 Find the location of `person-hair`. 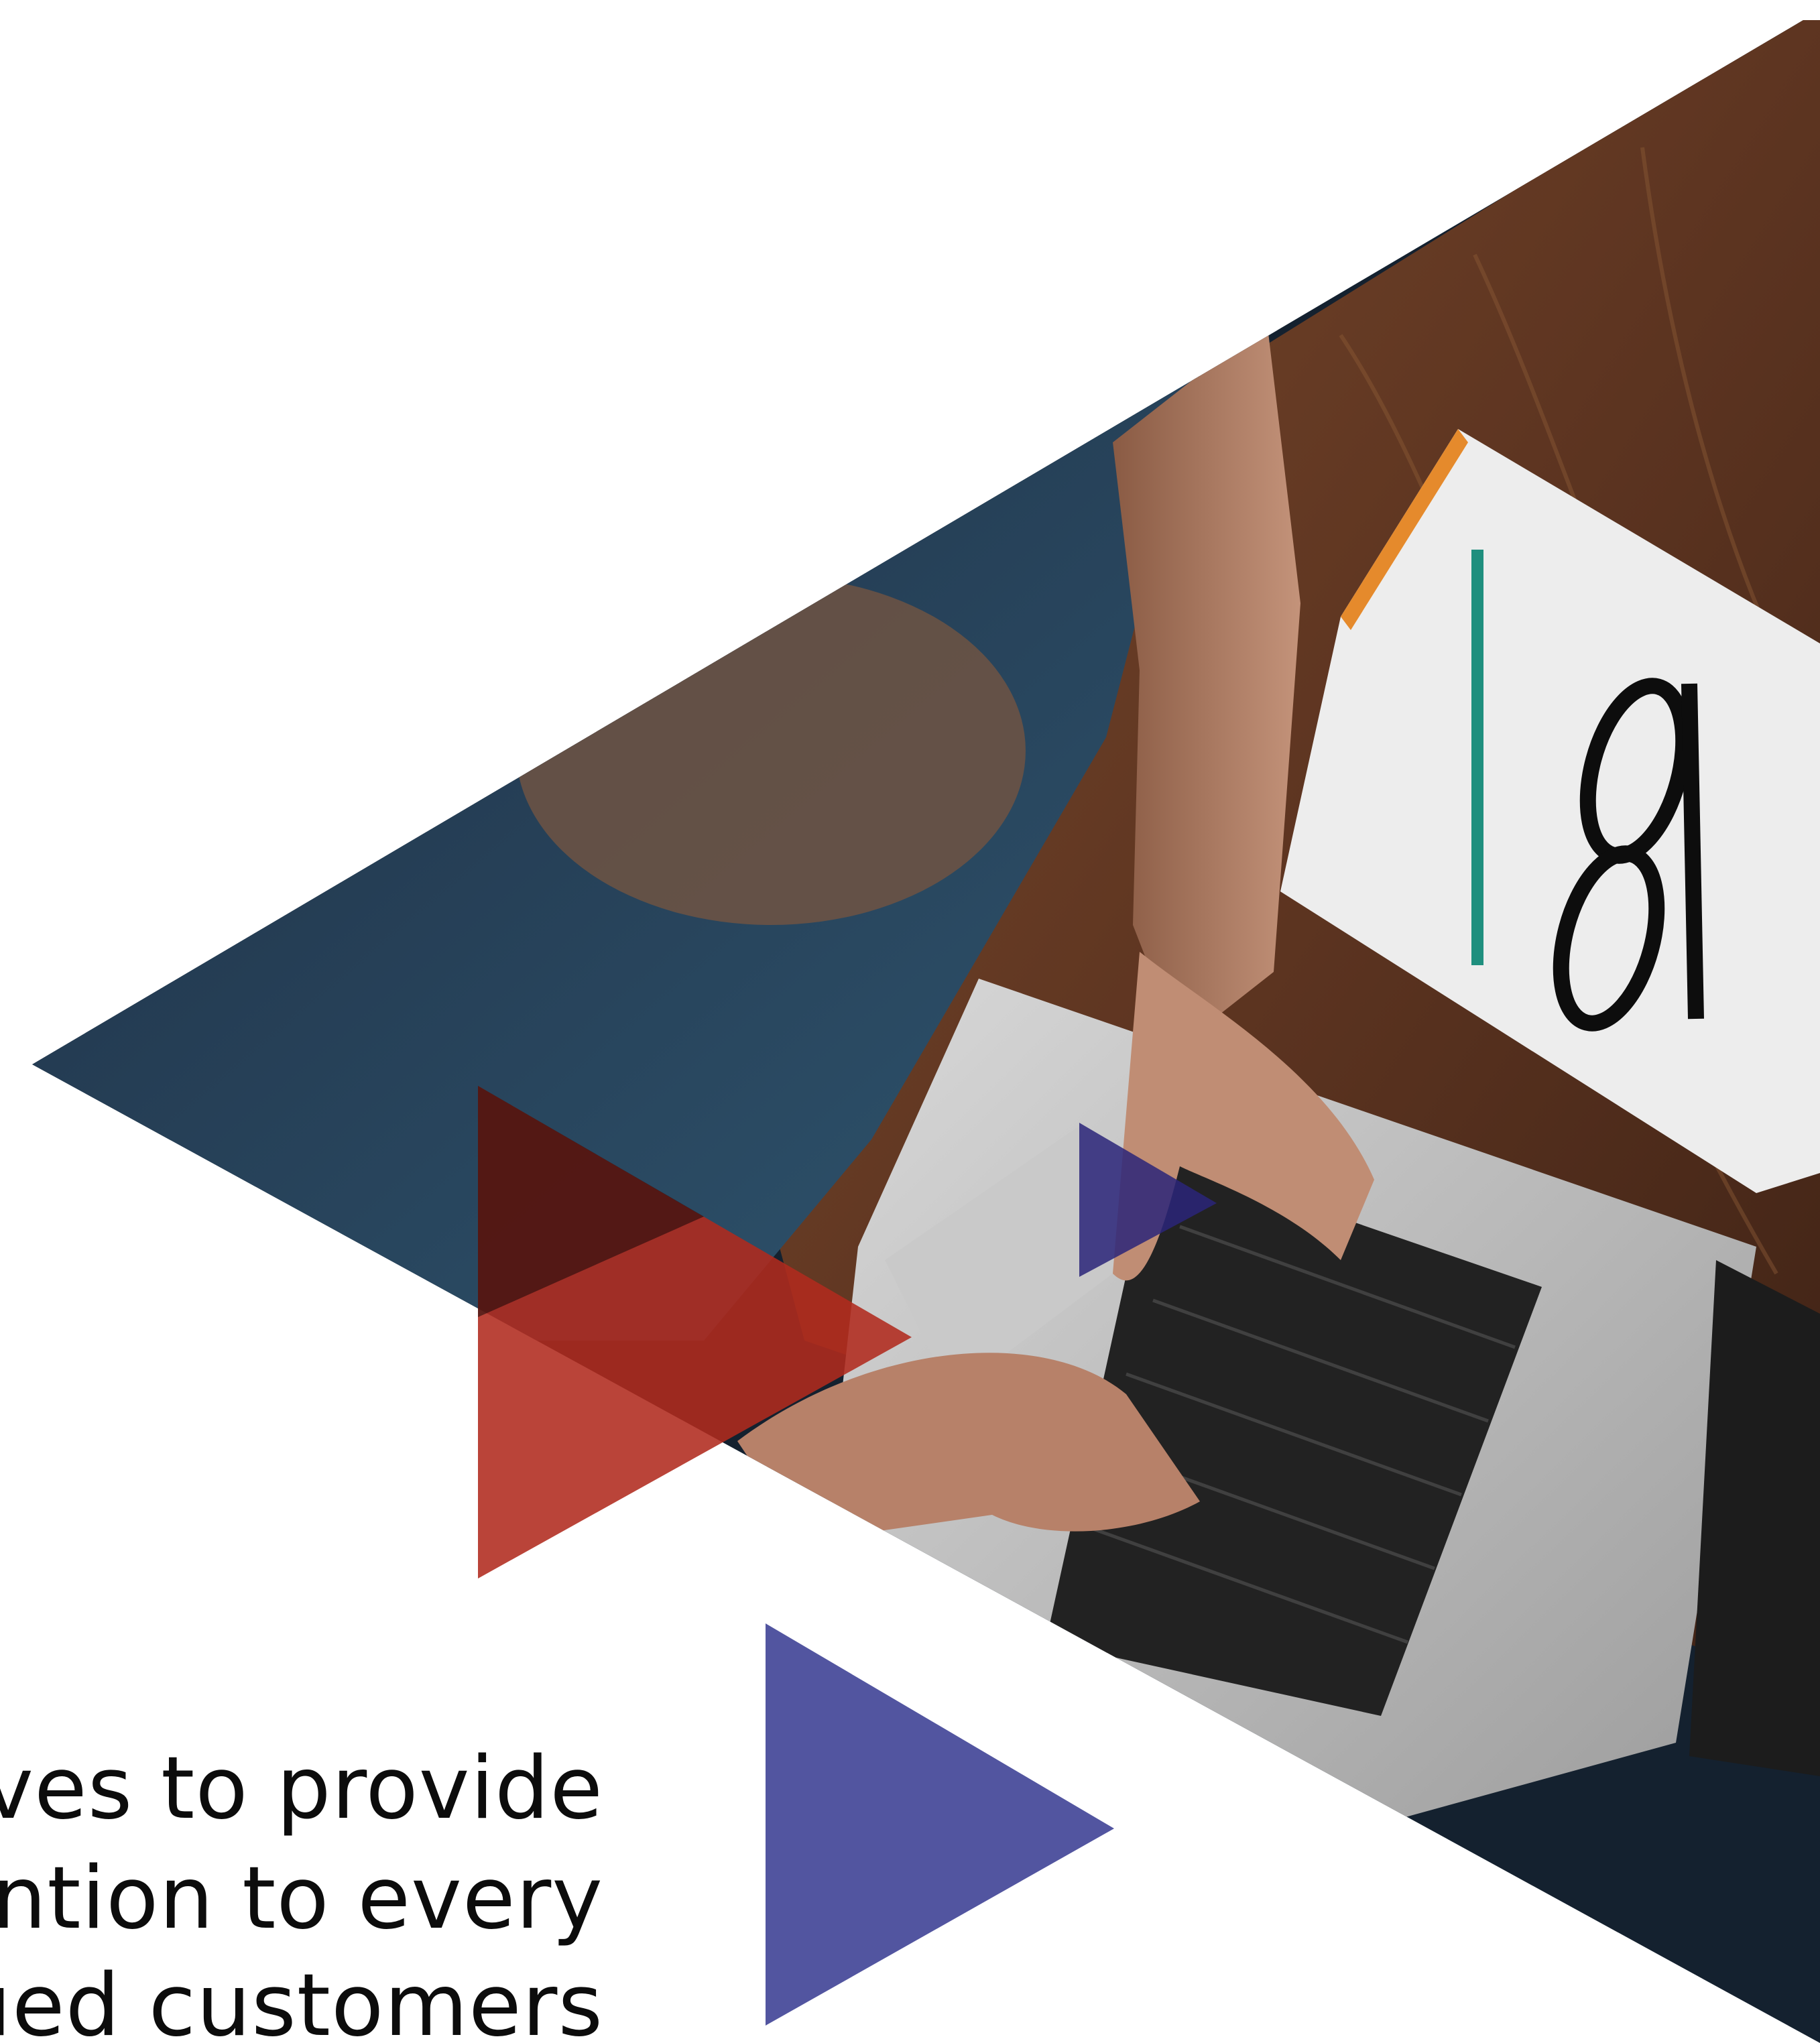

person-hair is located at coordinates (771, 751).